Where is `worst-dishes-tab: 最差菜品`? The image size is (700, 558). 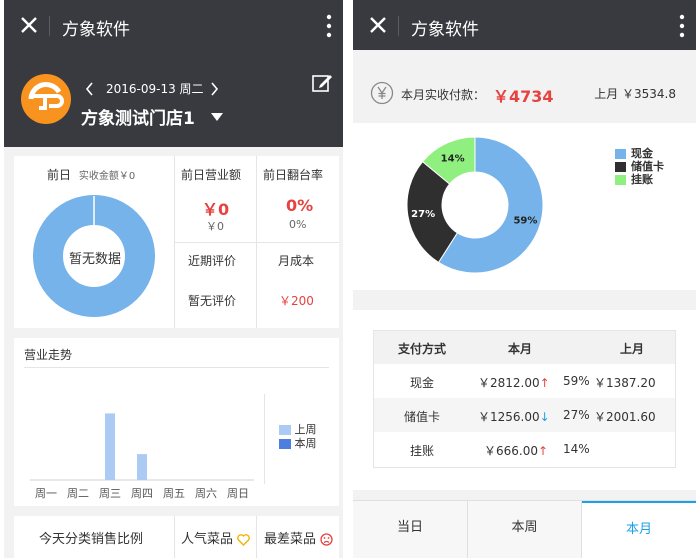
worst-dishes-tab: 最差菜品 is located at coordinates (298, 537).